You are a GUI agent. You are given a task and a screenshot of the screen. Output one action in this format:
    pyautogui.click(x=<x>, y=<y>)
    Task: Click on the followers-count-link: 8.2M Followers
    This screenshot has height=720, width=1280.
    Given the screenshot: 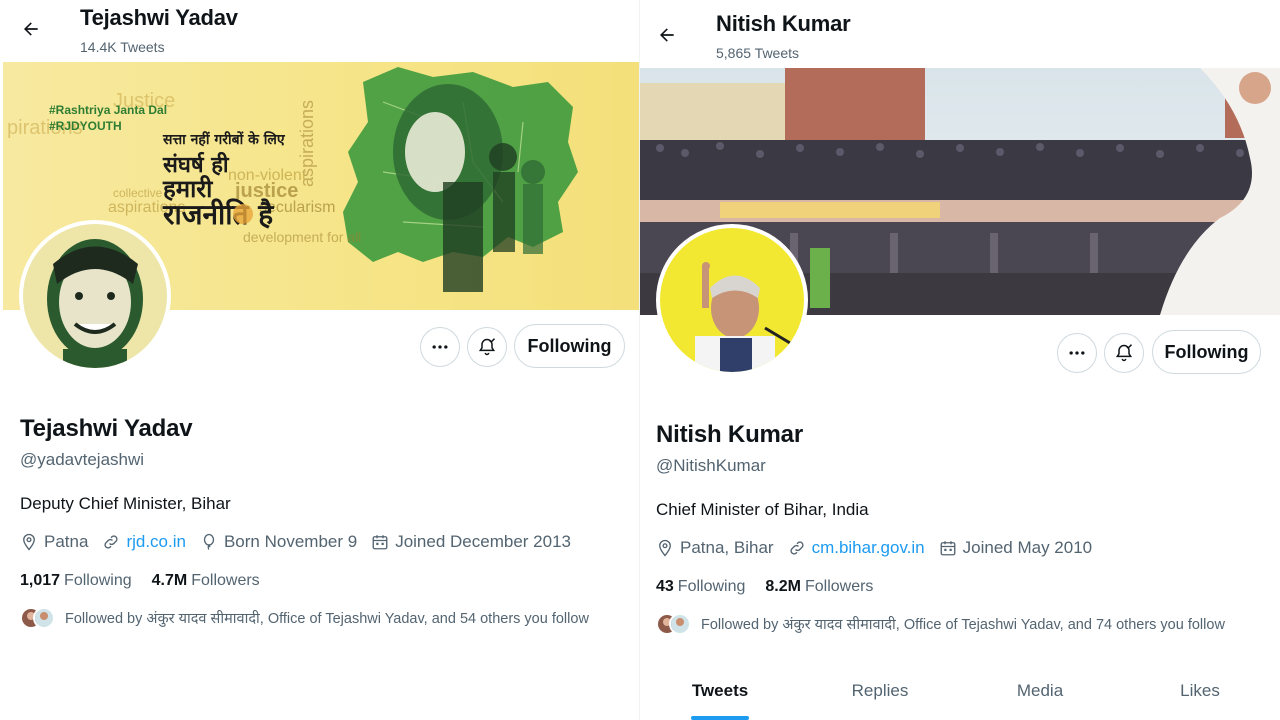 What is the action you would take?
    pyautogui.click(x=819, y=587)
    